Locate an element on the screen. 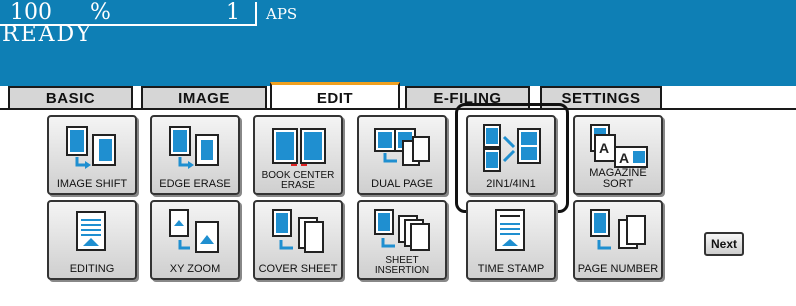 The width and height of the screenshot is (796, 306). copy-count: 1 is located at coordinates (233, 12).